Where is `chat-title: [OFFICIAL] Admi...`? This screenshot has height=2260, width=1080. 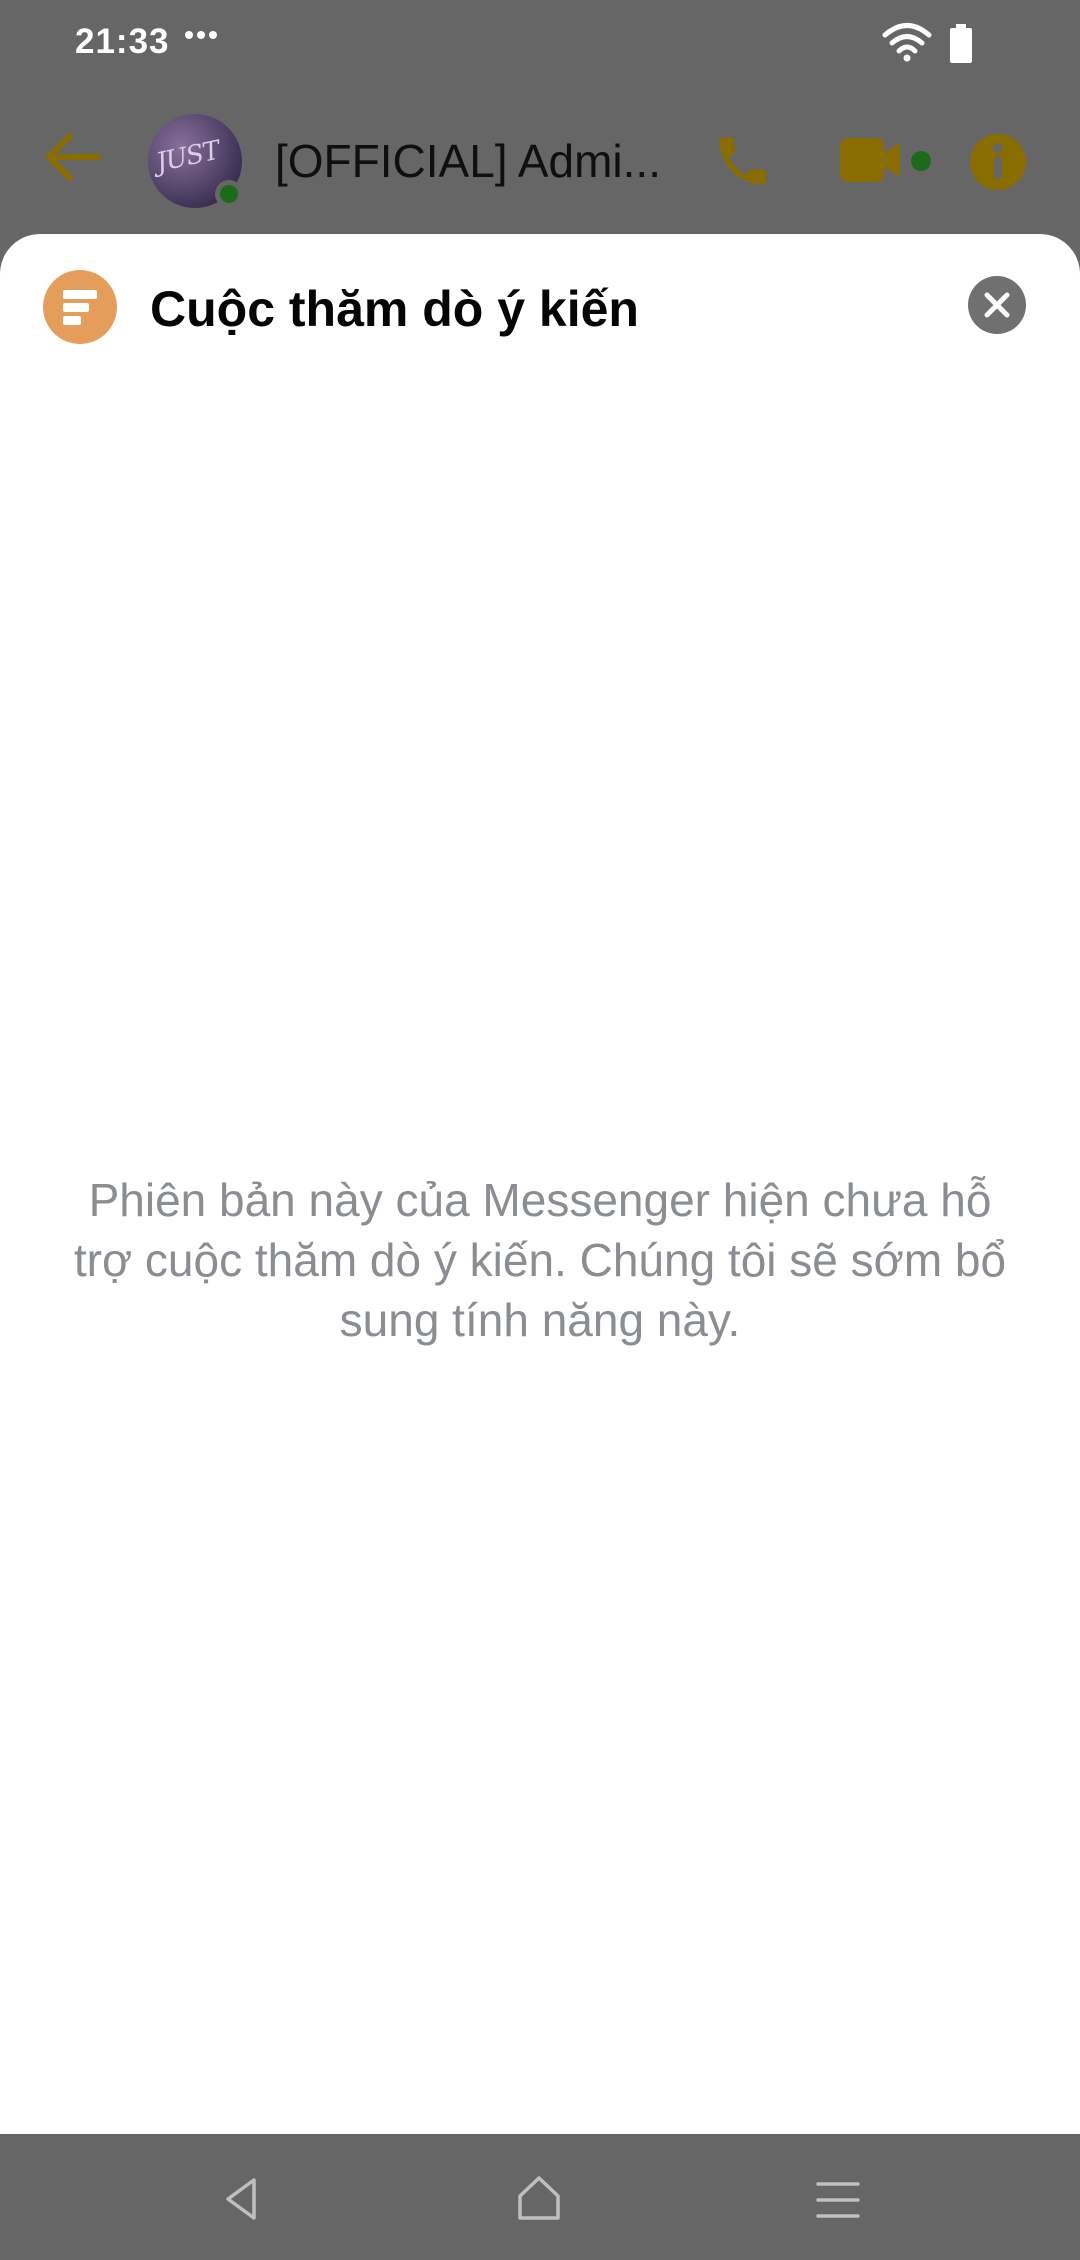 chat-title: [OFFICIAL] Admi... is located at coordinates (468, 161).